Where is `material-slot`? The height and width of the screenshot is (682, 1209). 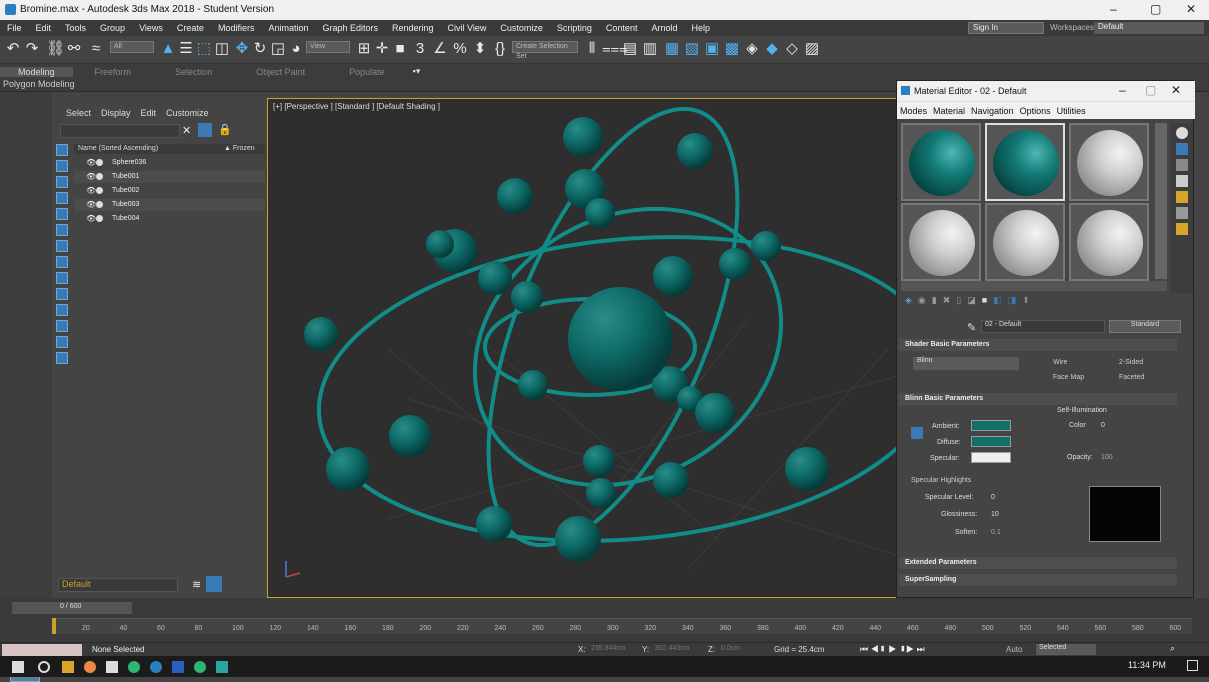 material-slot is located at coordinates (1109, 162).